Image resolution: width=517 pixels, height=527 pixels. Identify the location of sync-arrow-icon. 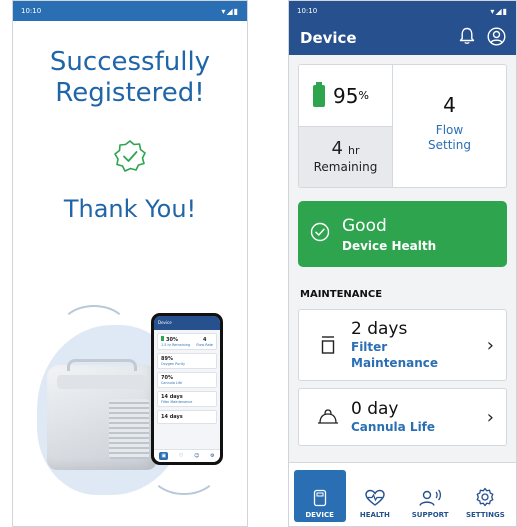
(94, 330).